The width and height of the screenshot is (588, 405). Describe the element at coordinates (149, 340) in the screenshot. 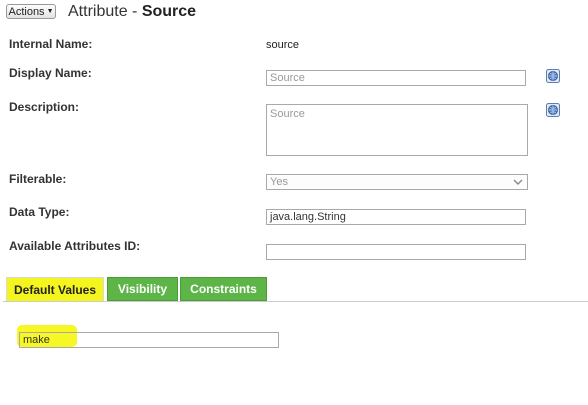

I see `default-value-input: make` at that location.